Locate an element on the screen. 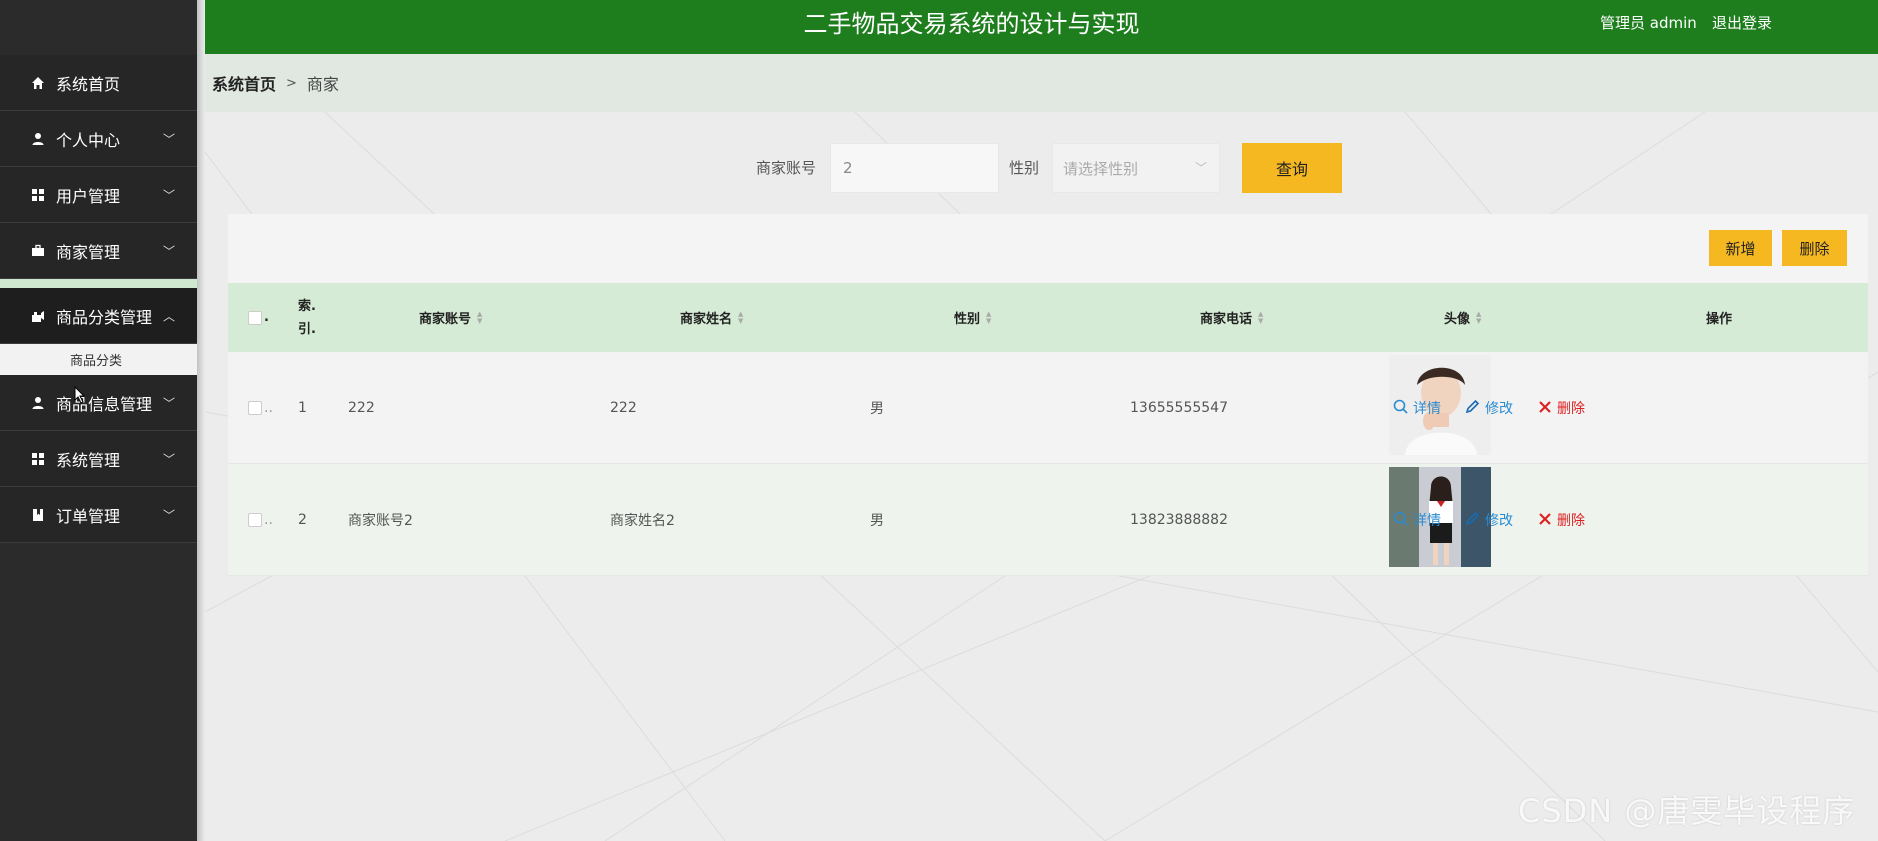 This screenshot has width=1878, height=841. sidebar-item-home: 系统首页 is located at coordinates (98, 83).